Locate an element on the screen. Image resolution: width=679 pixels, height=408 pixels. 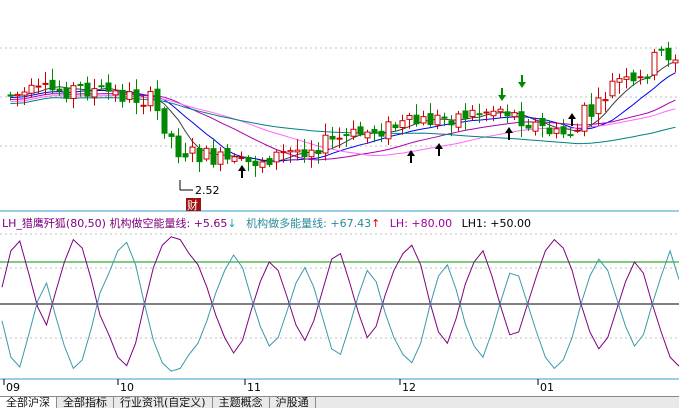
axis-tick-label: 10 is located at coordinates (127, 387).